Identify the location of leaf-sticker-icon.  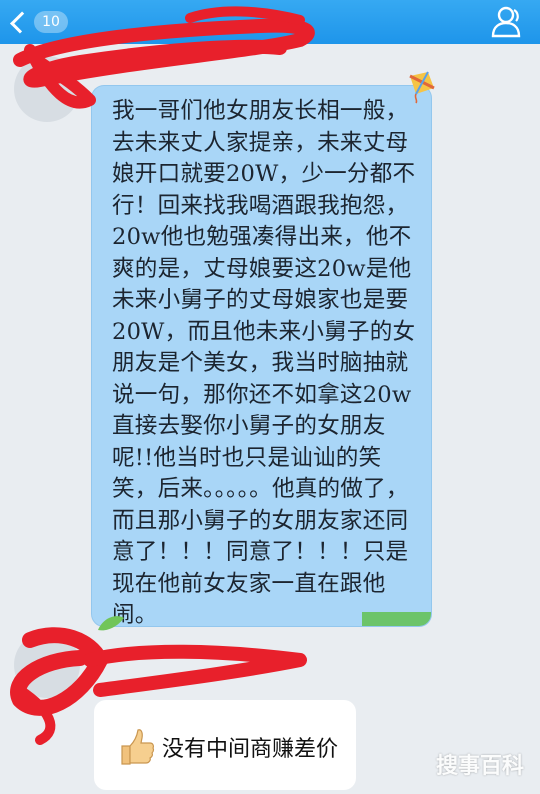
(111, 623).